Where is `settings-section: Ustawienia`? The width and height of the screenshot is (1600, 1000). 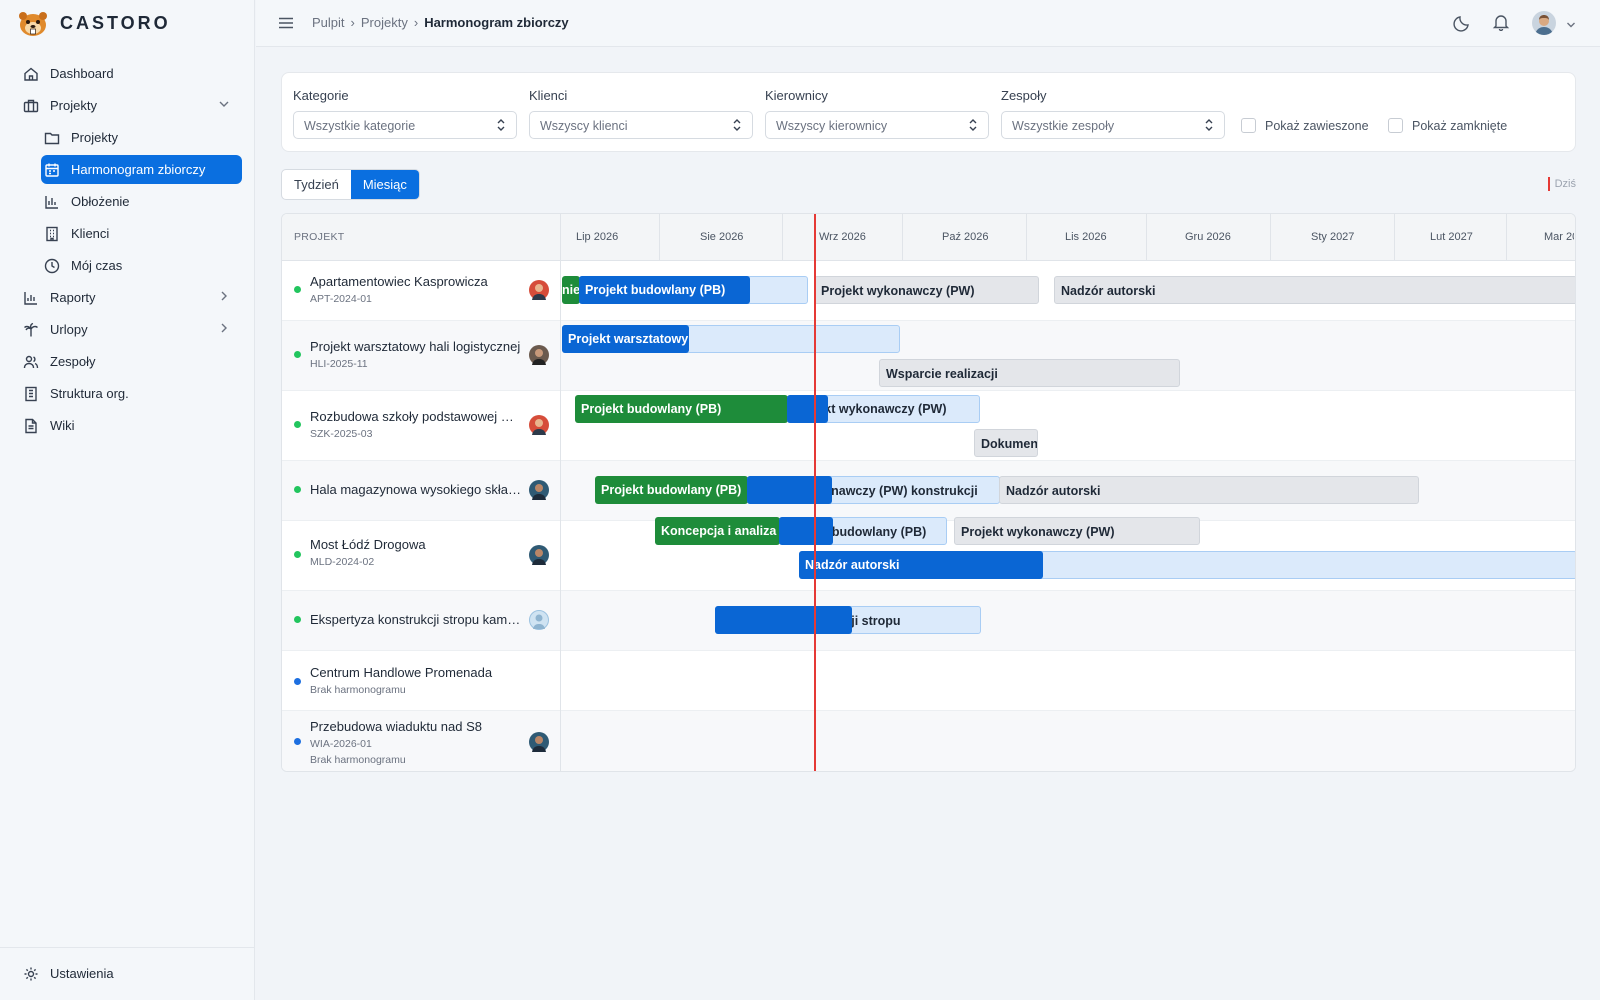
settings-section: Ustawienia is located at coordinates (127, 973).